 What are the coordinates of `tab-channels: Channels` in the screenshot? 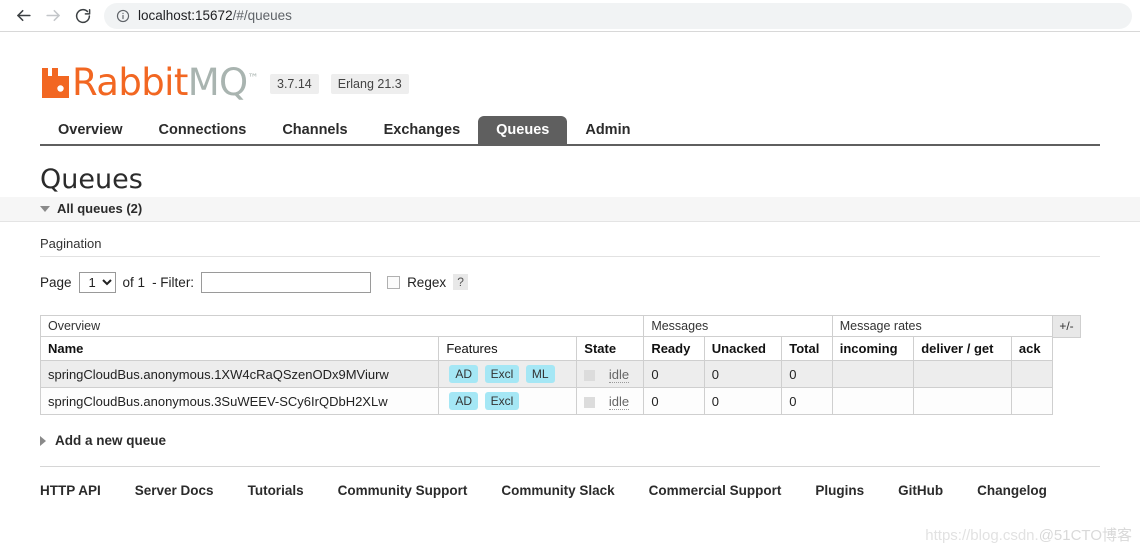 It's located at (314, 130).